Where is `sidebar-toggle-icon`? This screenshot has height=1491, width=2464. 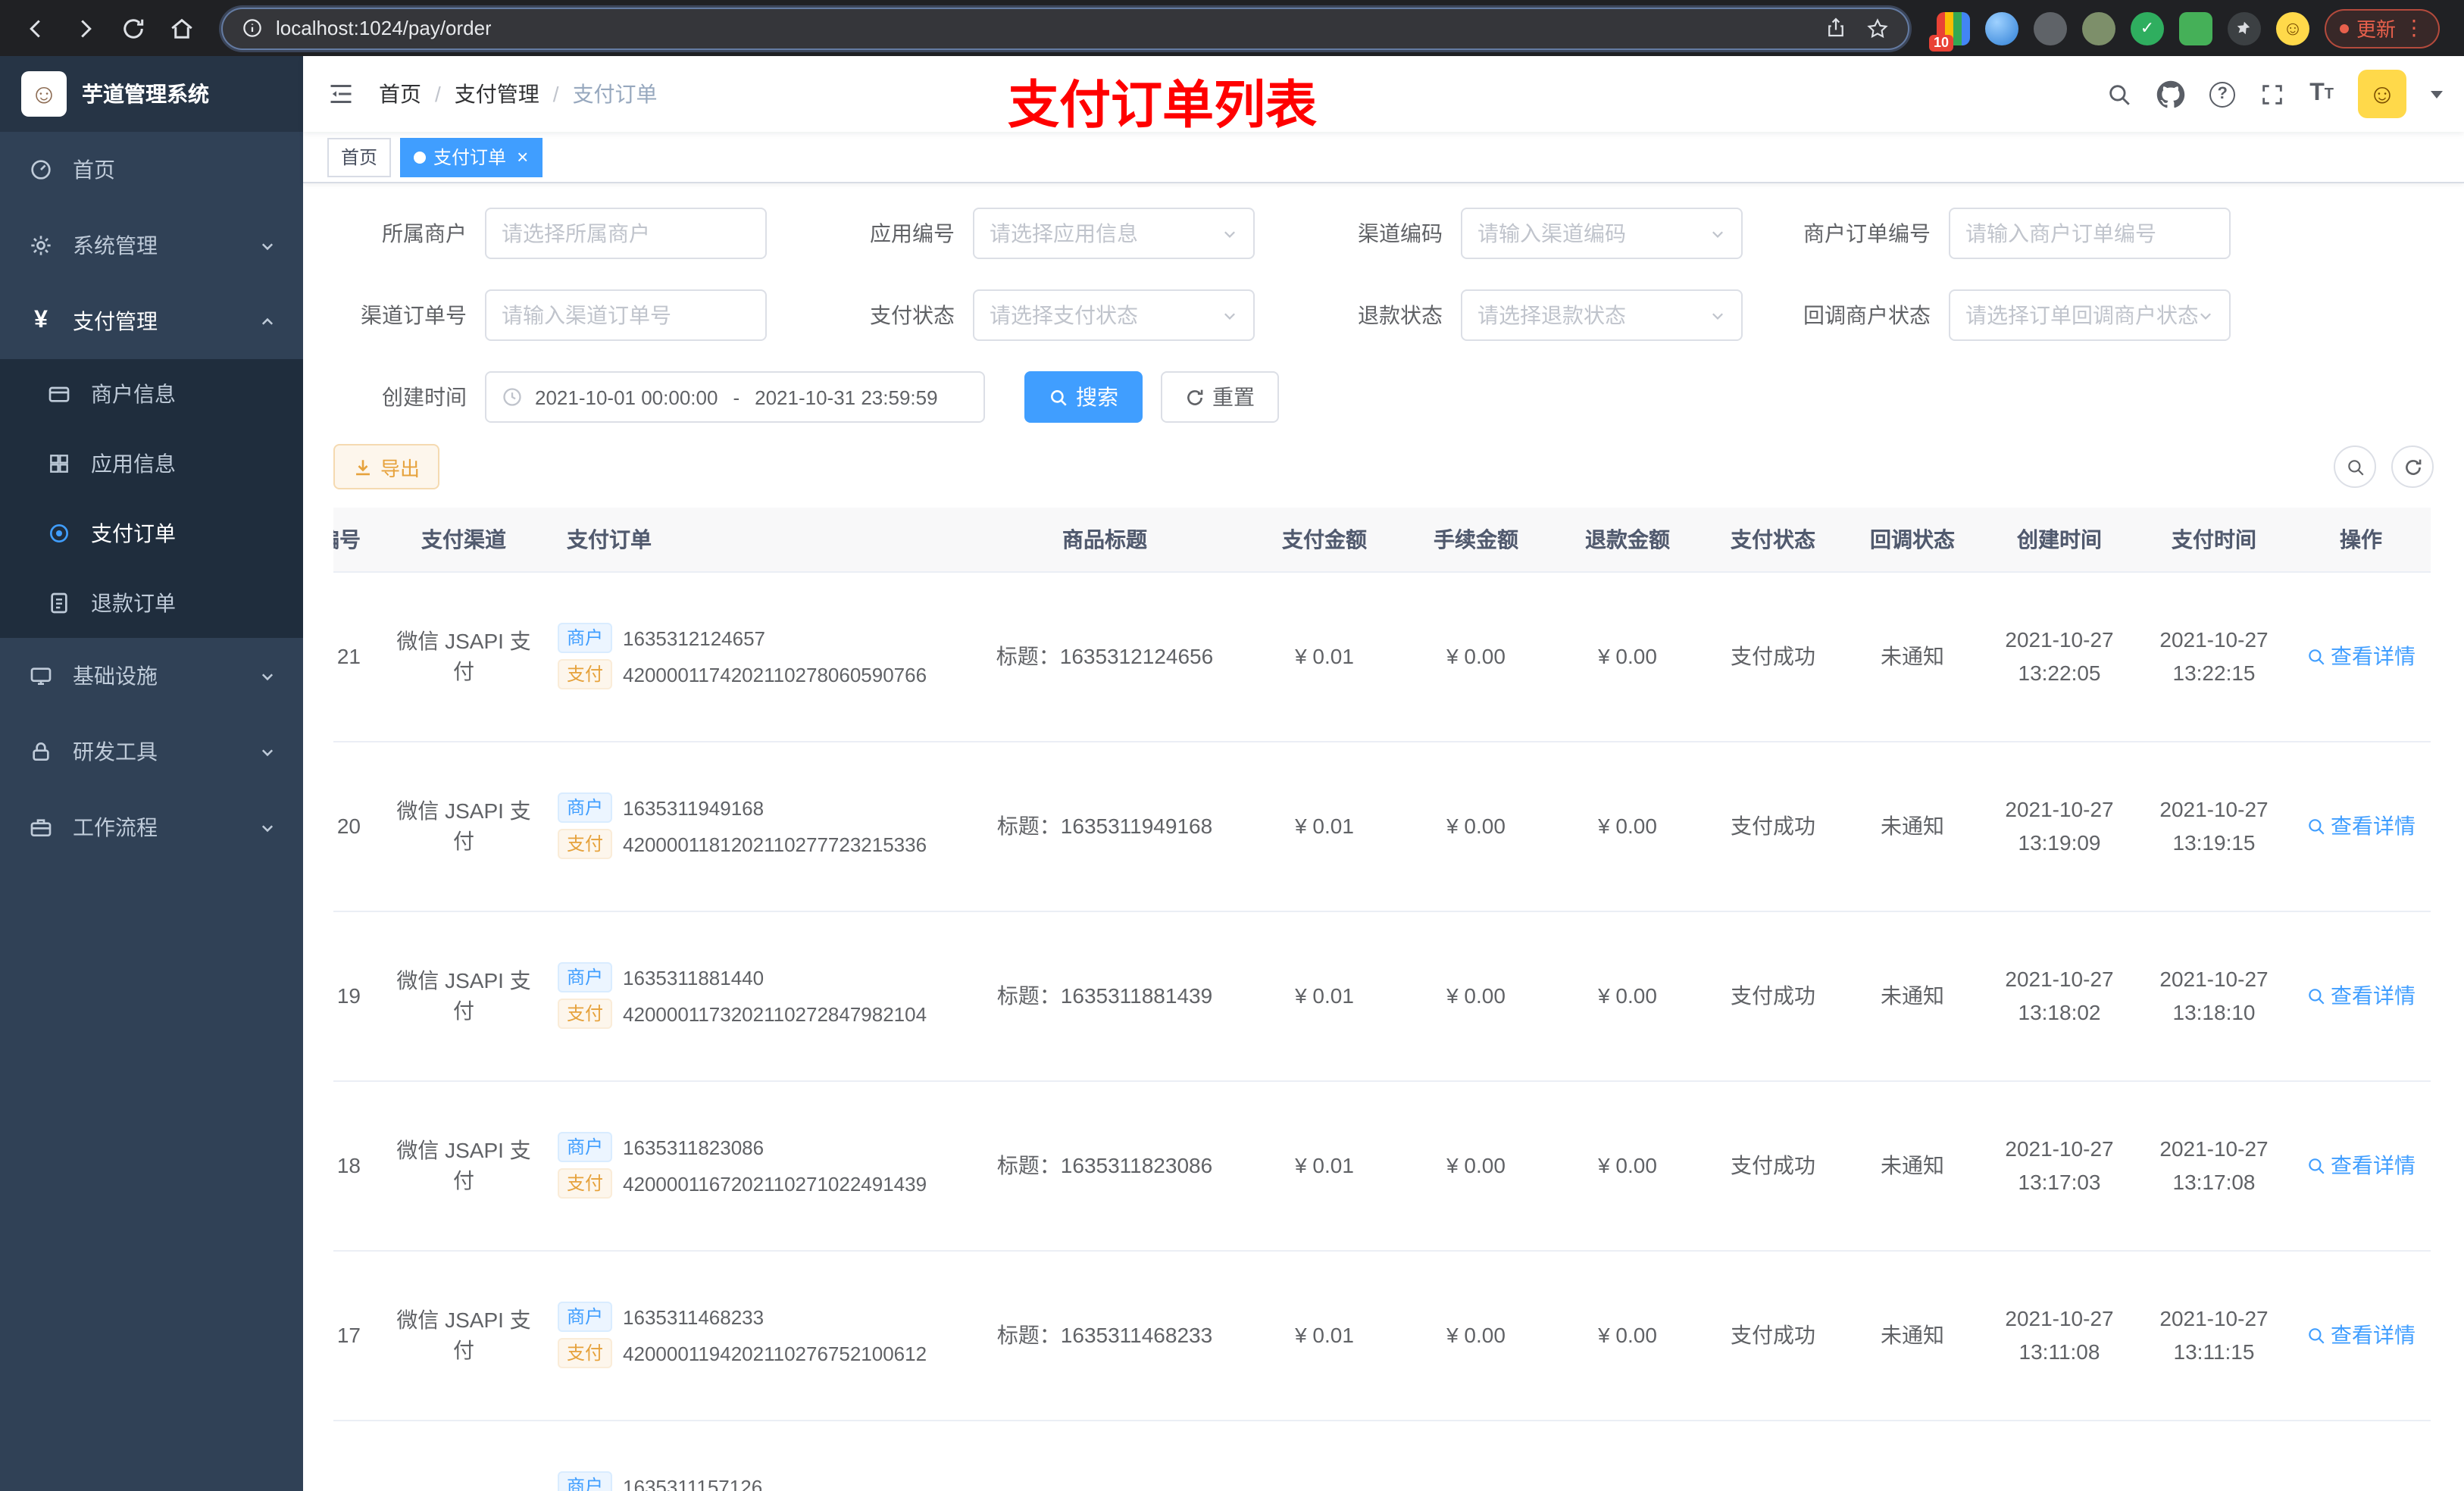
sidebar-toggle-icon is located at coordinates (341, 94).